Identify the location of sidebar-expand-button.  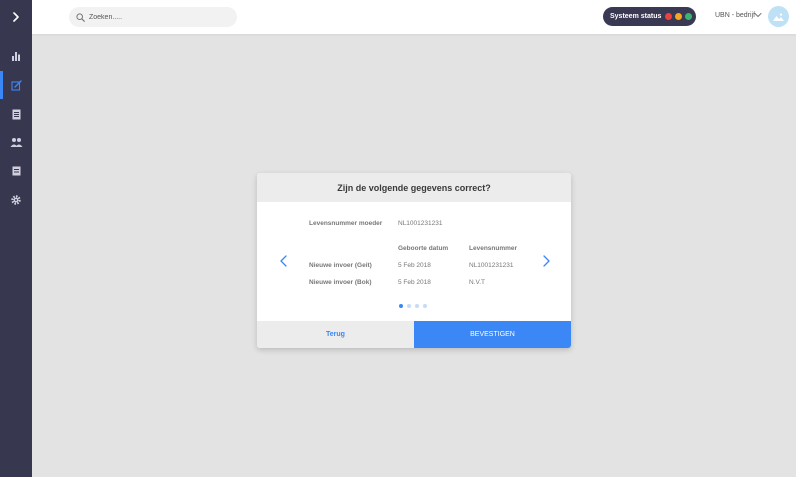
(16, 17).